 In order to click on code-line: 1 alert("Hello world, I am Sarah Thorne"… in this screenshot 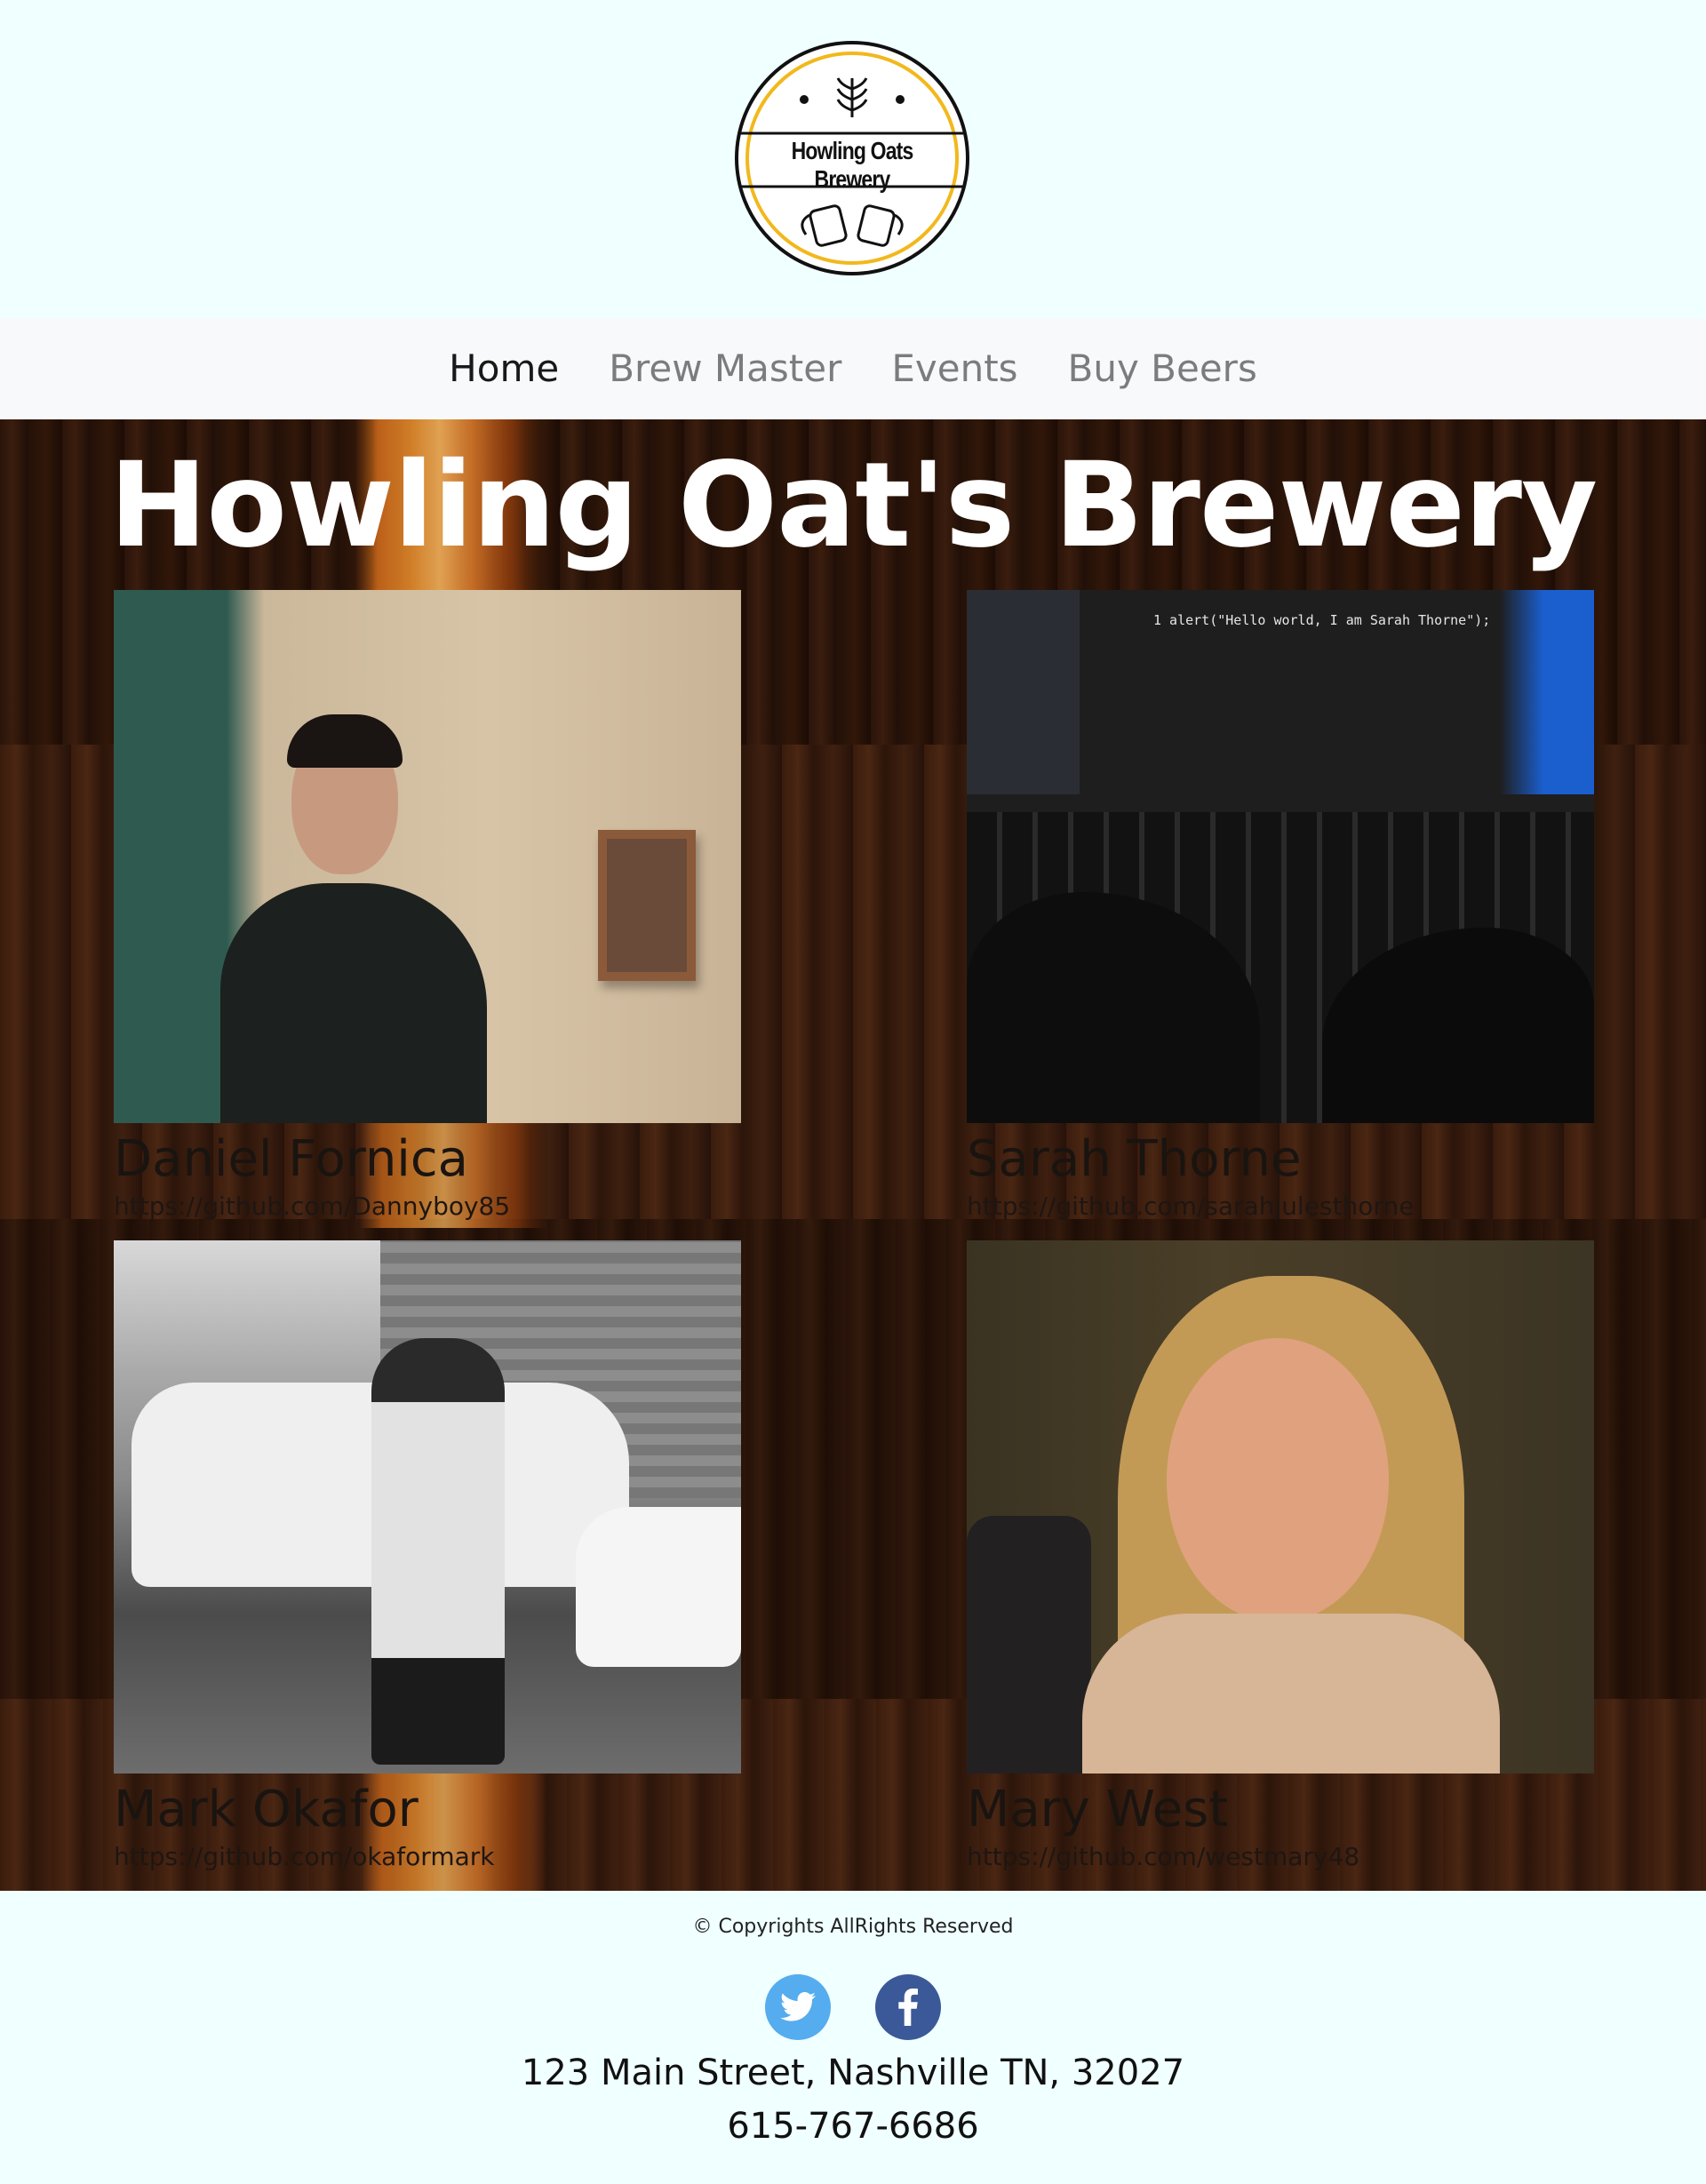, I will do `click(1322, 620)`.